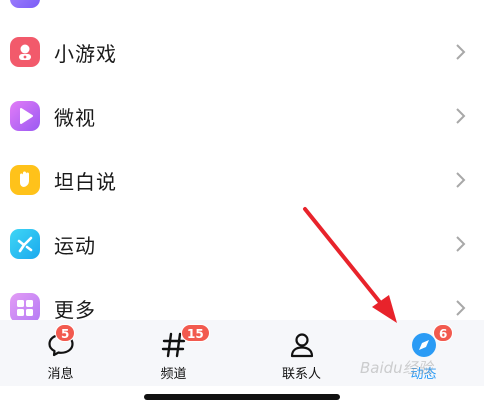 This screenshot has height=405, width=484. Describe the element at coordinates (173, 353) in the screenshot. I see `tab-channels: 15 频道` at that location.